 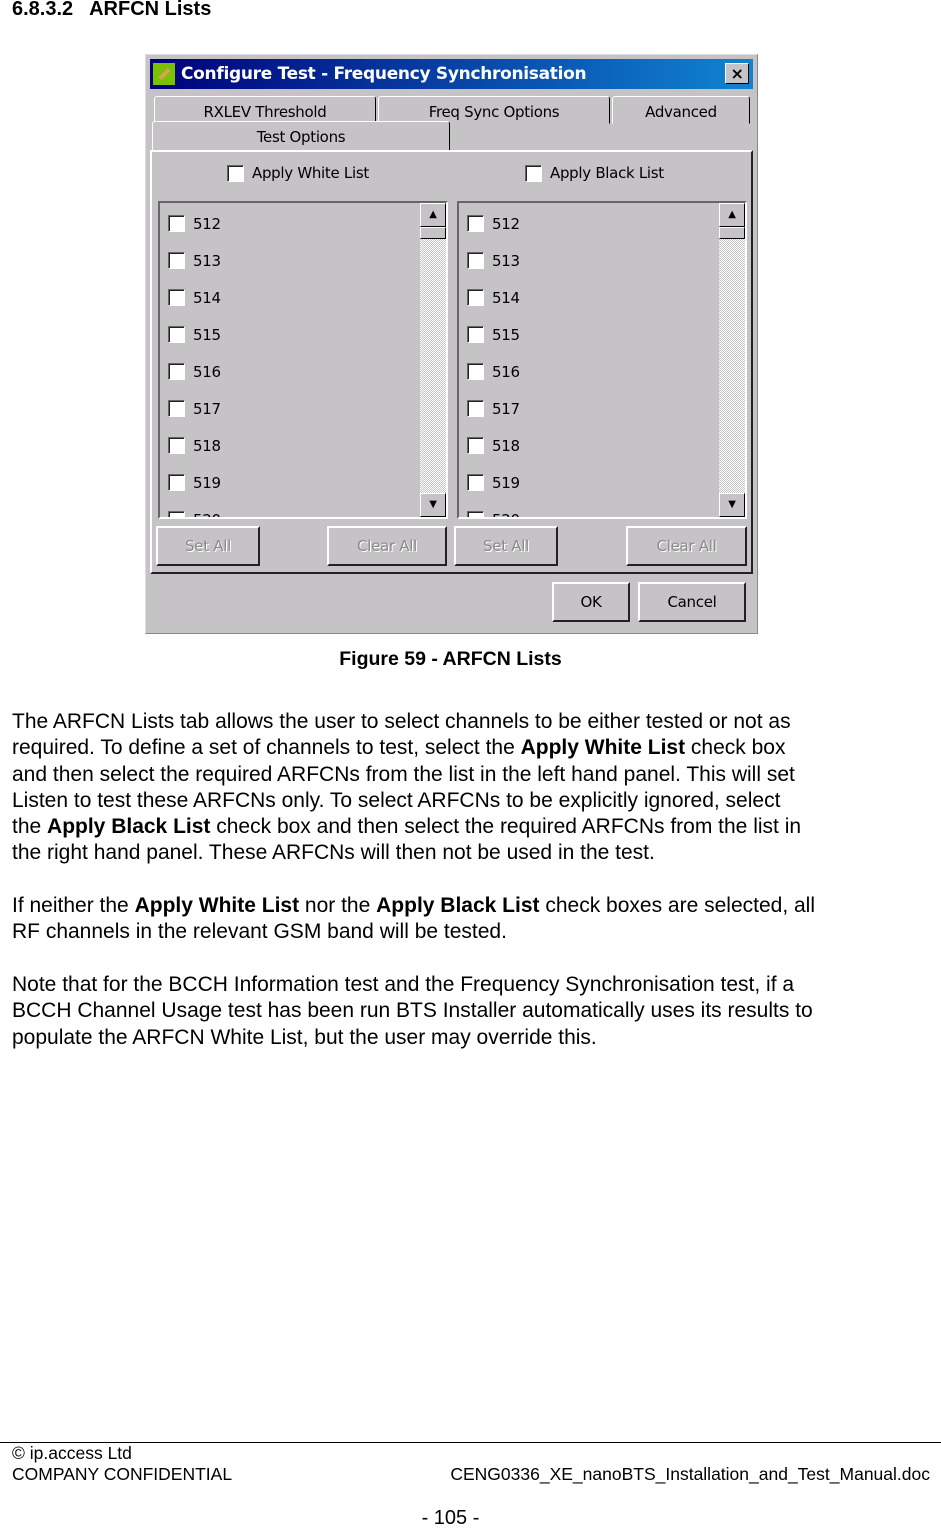 I want to click on text-run: check box, so click(x=735, y=748).